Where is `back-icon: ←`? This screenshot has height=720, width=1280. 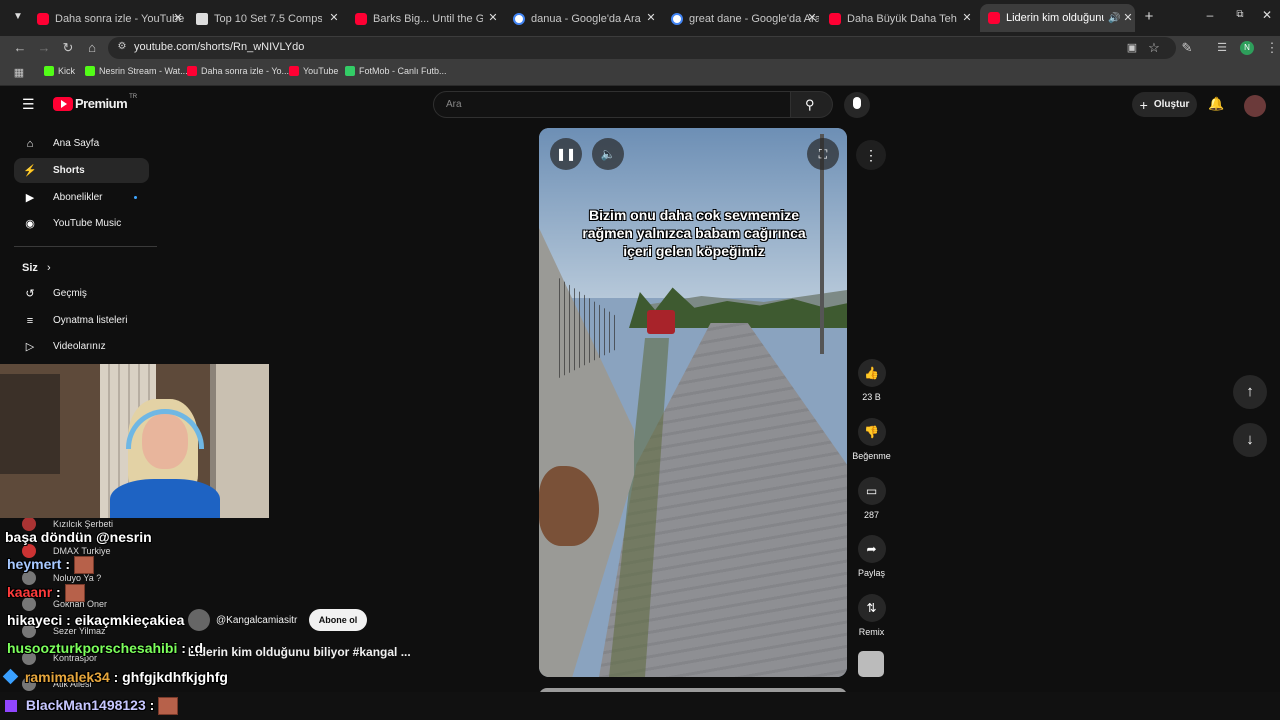 back-icon: ← is located at coordinates (20, 48).